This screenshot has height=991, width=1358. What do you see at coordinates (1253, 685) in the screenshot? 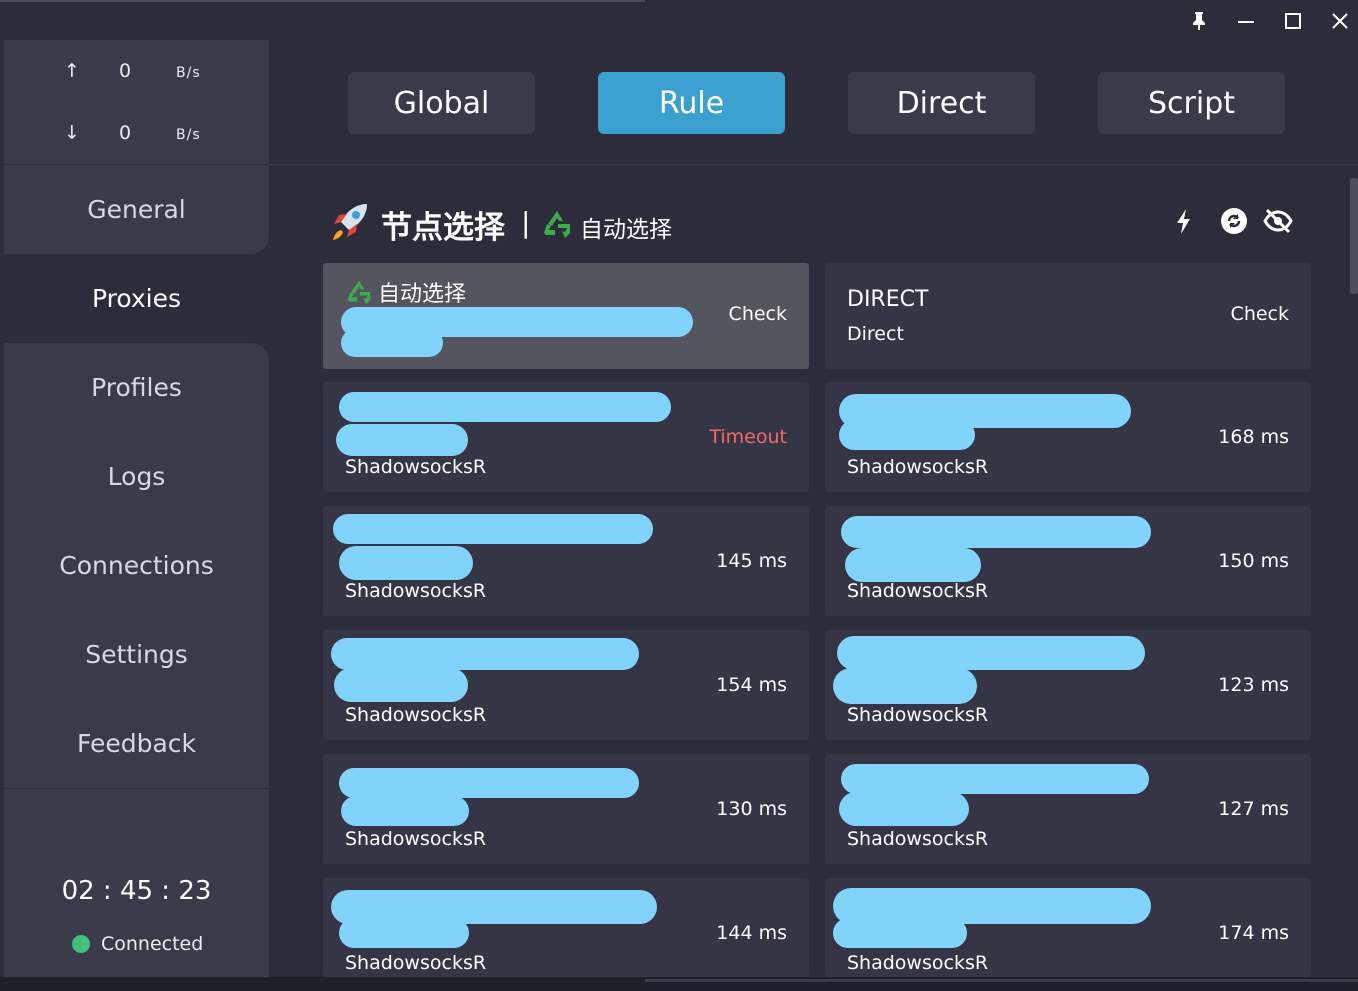
I see `proxy-delay: 123 ms` at bounding box center [1253, 685].